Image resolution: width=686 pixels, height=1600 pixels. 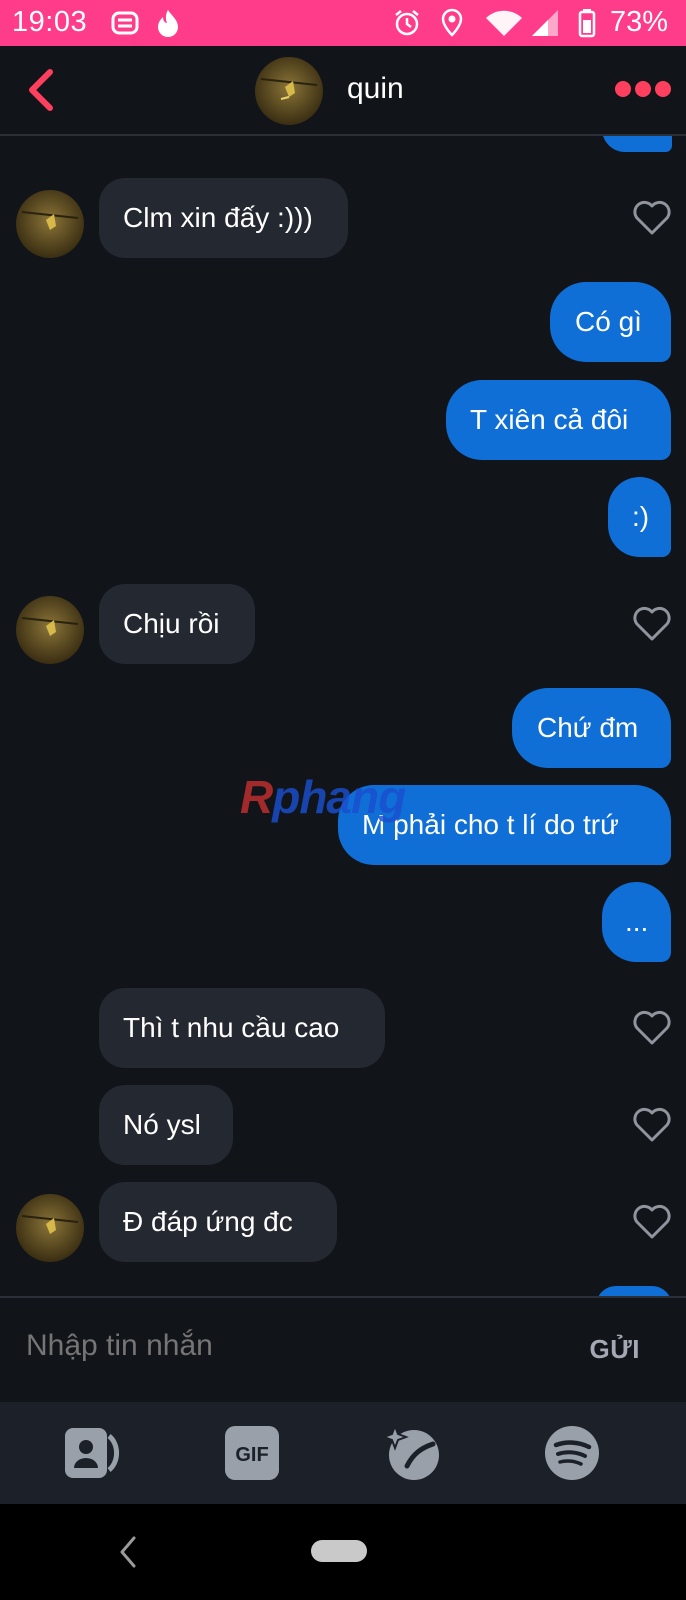 What do you see at coordinates (266, 1346) in the screenshot?
I see `message-input` at bounding box center [266, 1346].